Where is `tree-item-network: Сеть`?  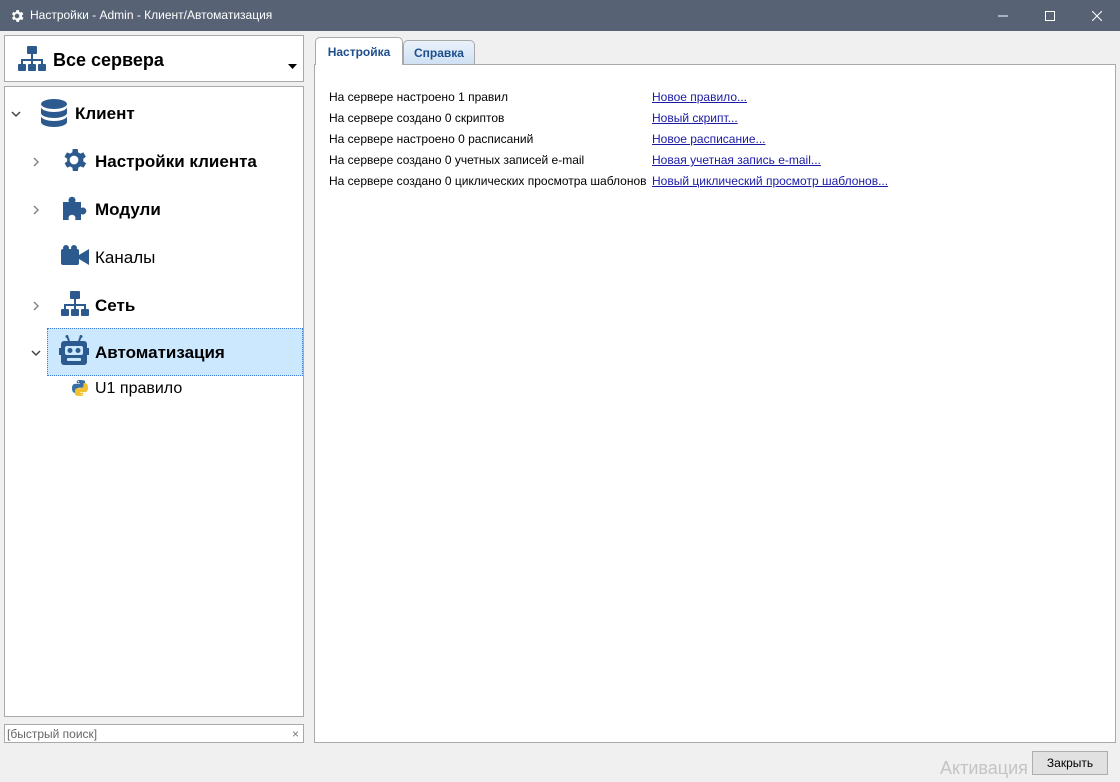 tree-item-network: Сеть is located at coordinates (154, 305).